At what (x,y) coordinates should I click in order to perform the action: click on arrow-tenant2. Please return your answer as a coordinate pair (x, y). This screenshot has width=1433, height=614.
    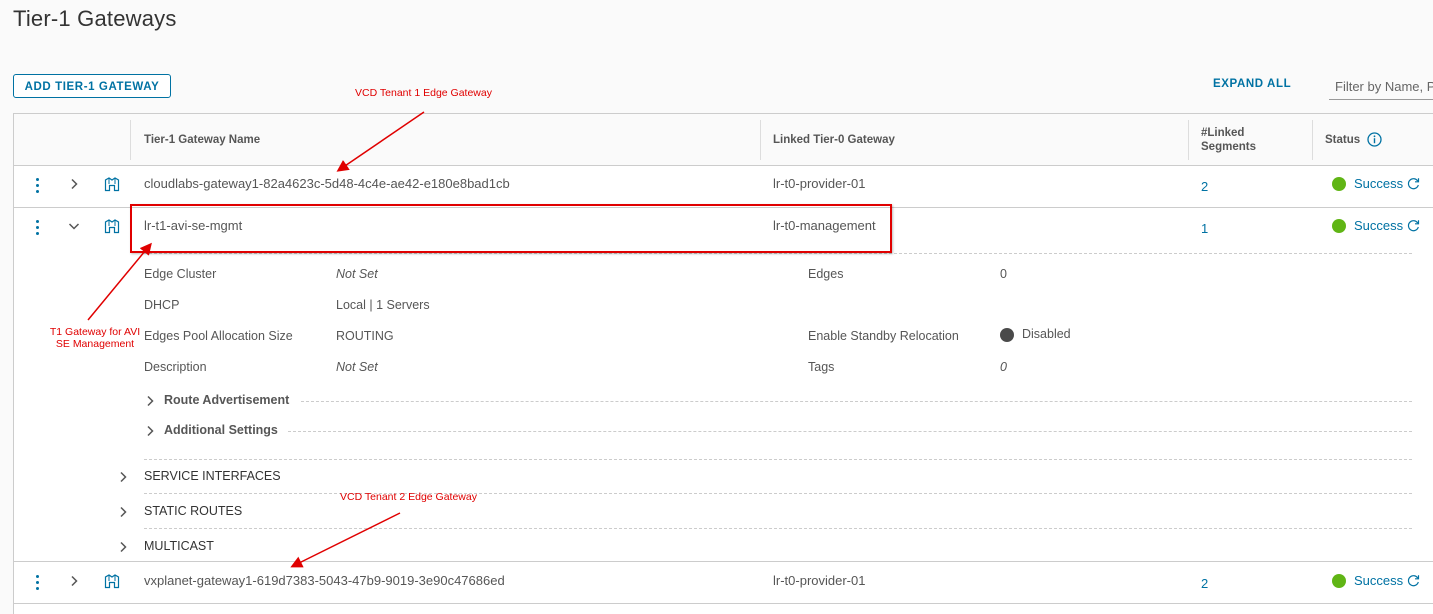
    Looking at the image, I should click on (345, 540).